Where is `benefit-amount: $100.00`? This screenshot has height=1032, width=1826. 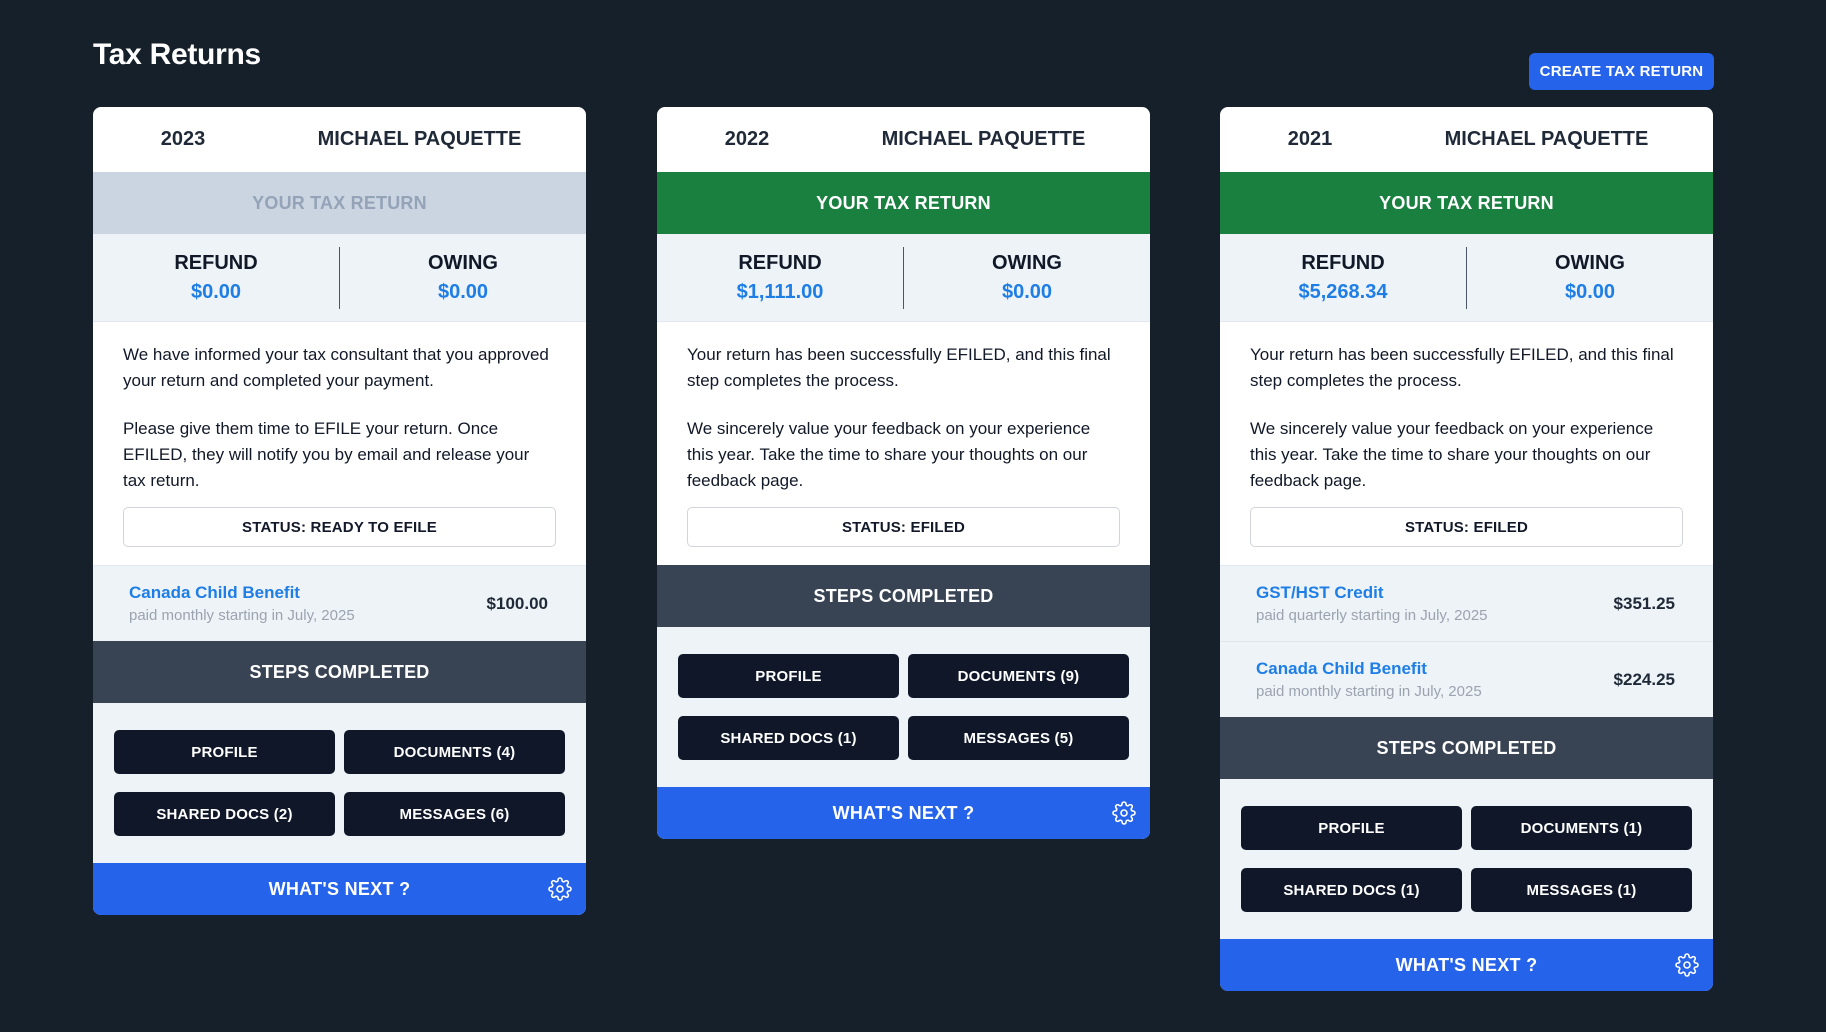 benefit-amount: $100.00 is located at coordinates (517, 603).